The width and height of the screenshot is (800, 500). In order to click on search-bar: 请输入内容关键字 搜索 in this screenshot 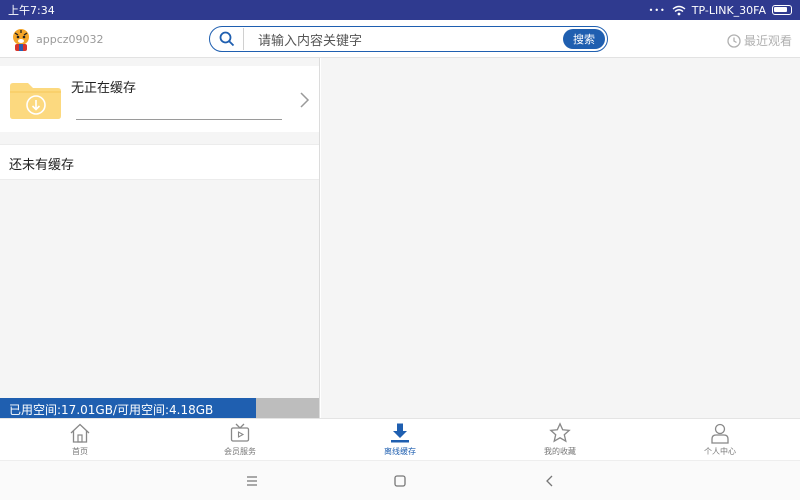, I will do `click(408, 39)`.